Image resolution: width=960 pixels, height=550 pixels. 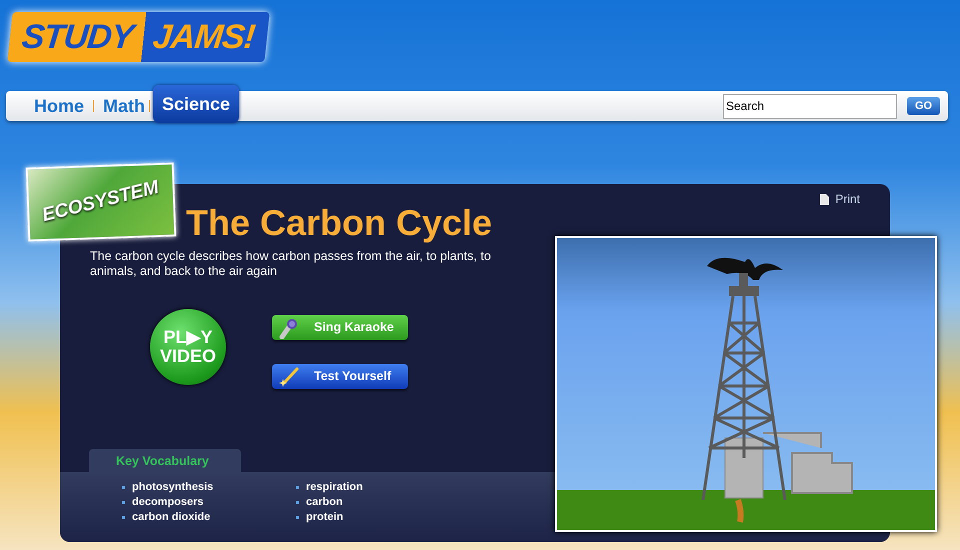 What do you see at coordinates (923, 106) in the screenshot?
I see `go-button: GO` at bounding box center [923, 106].